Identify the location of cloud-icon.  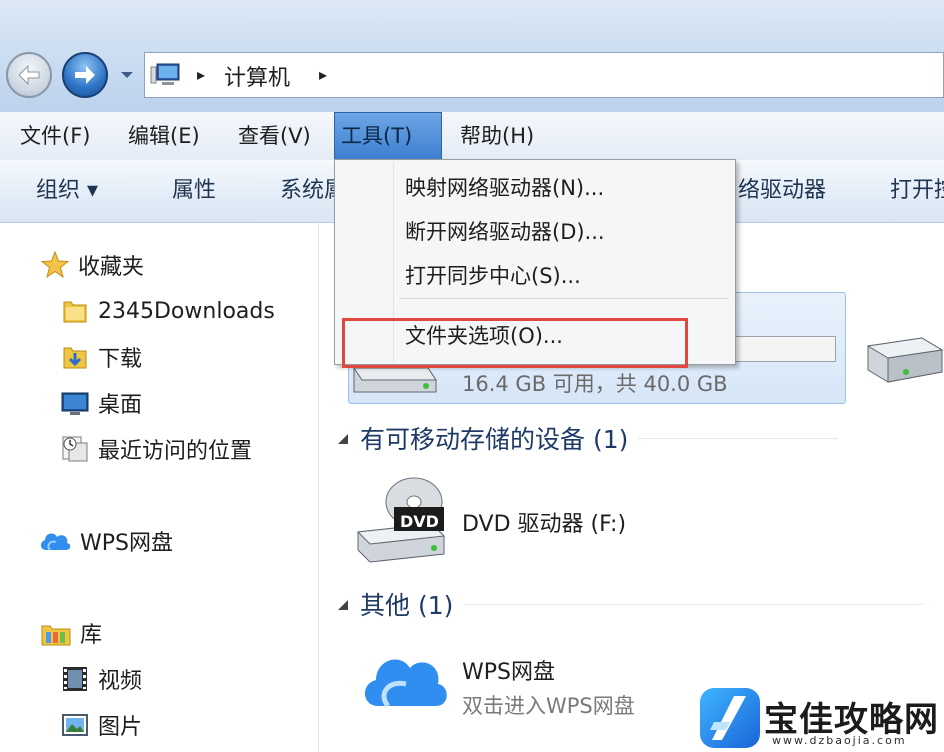
(55, 542).